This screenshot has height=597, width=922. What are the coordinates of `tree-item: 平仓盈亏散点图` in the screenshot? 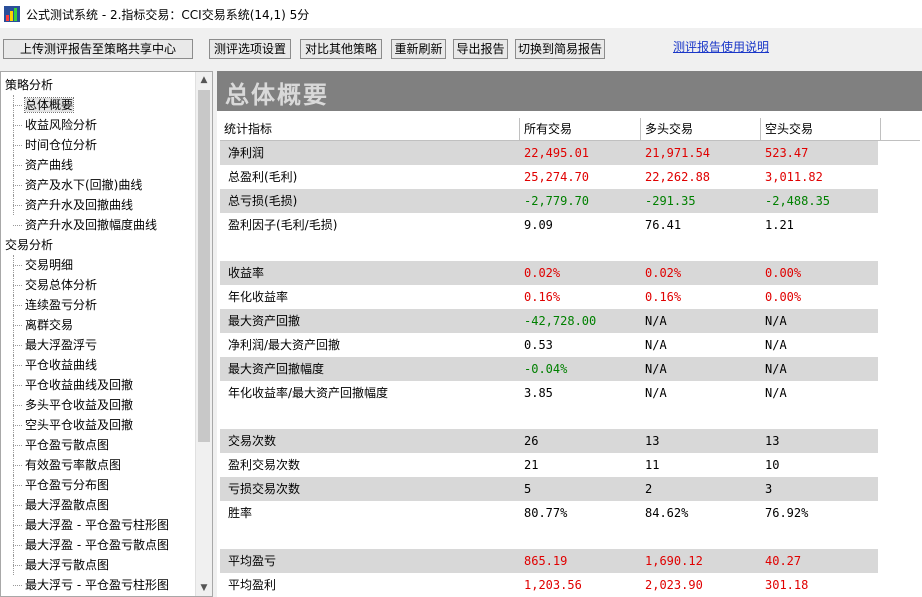 It's located at (98, 445).